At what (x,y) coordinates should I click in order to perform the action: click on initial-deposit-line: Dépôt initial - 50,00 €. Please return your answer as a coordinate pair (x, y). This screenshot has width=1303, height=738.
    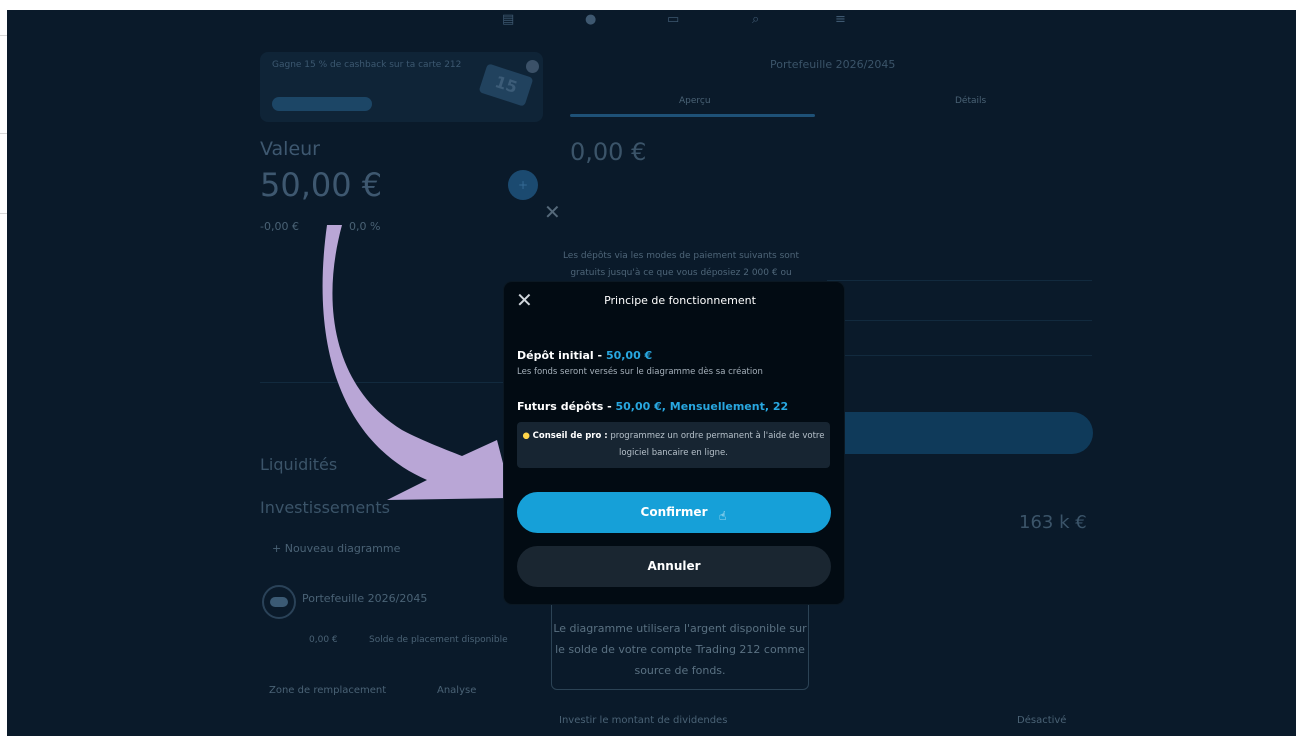
    Looking at the image, I should click on (584, 355).